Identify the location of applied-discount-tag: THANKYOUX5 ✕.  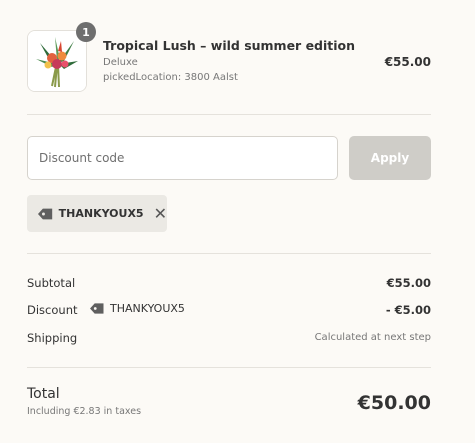
(97, 213).